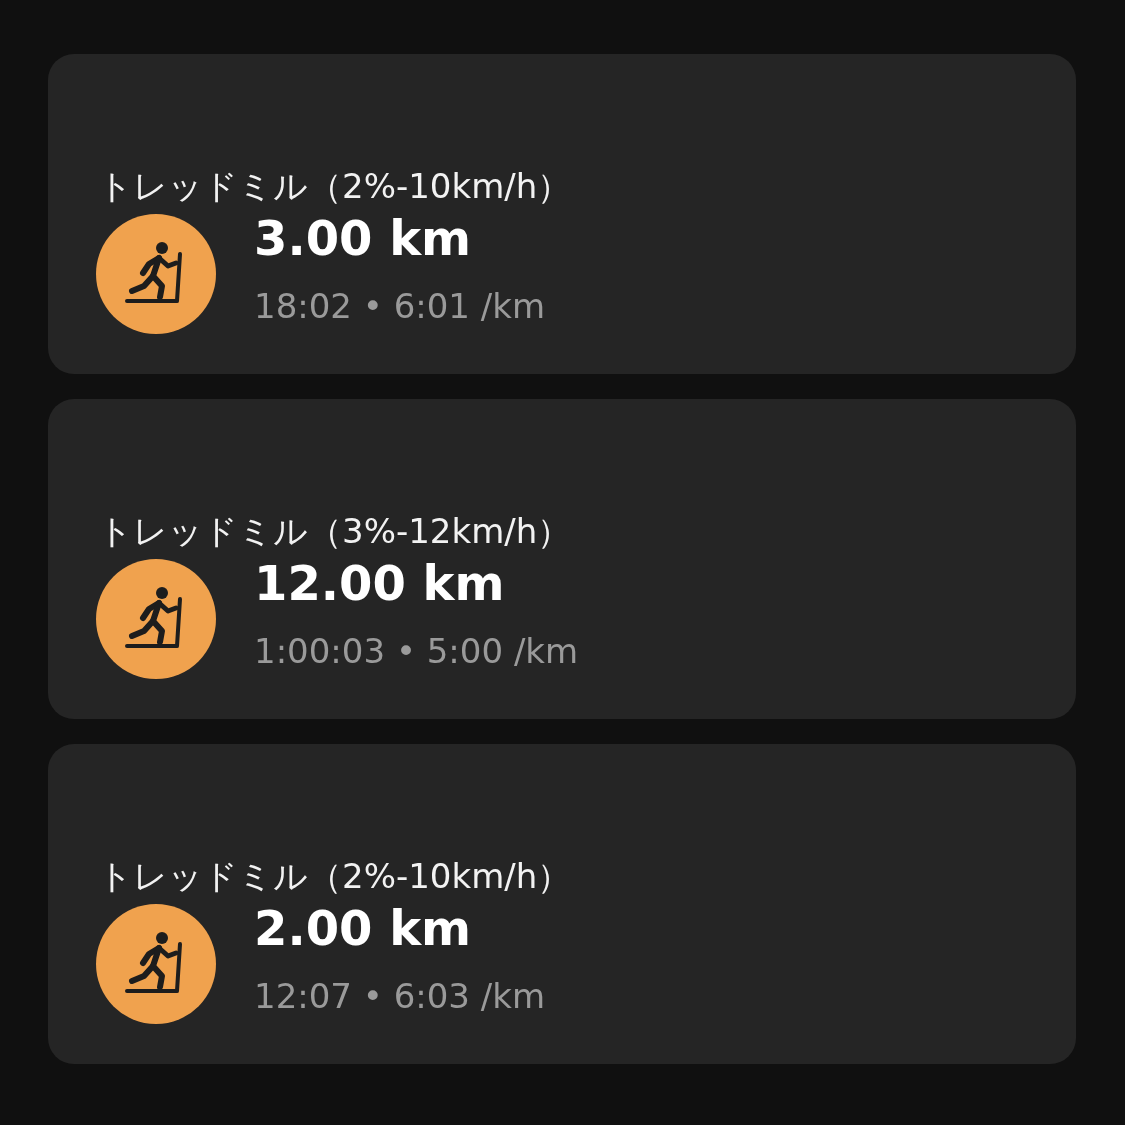  I want to click on time-and-pace: 18:02 • 6:01 /km, so click(400, 306).